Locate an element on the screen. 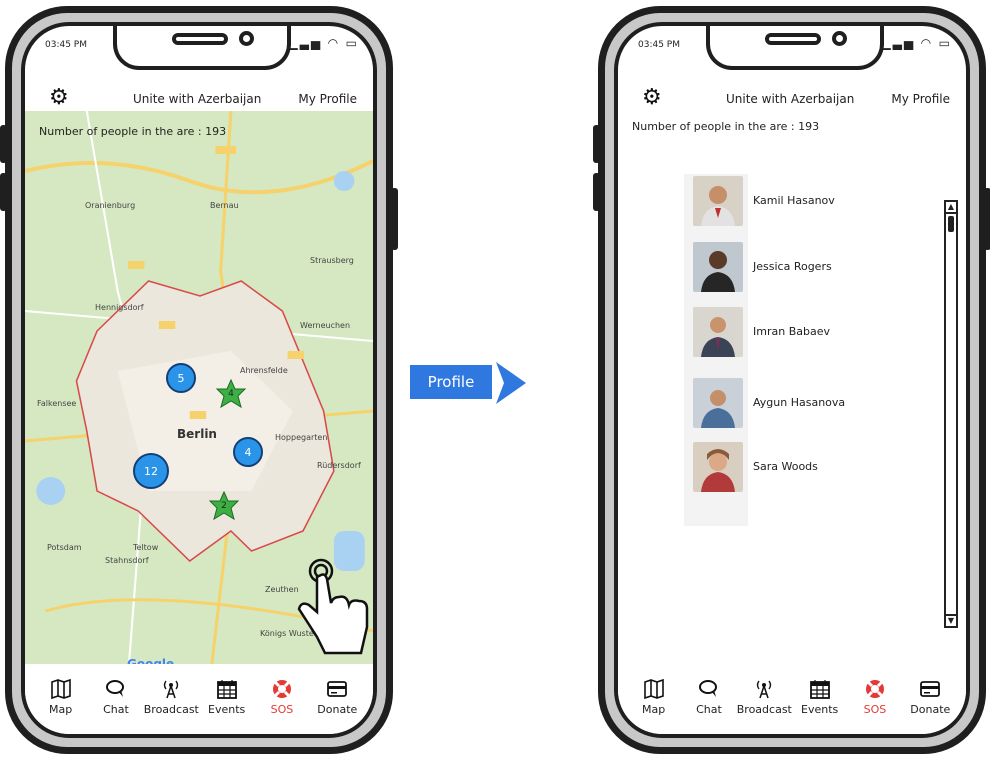  list-item-person: Jessica Rogers is located at coordinates (793, 268).